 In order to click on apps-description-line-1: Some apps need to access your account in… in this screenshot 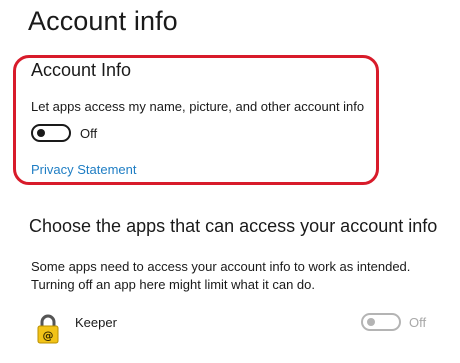, I will do `click(221, 266)`.